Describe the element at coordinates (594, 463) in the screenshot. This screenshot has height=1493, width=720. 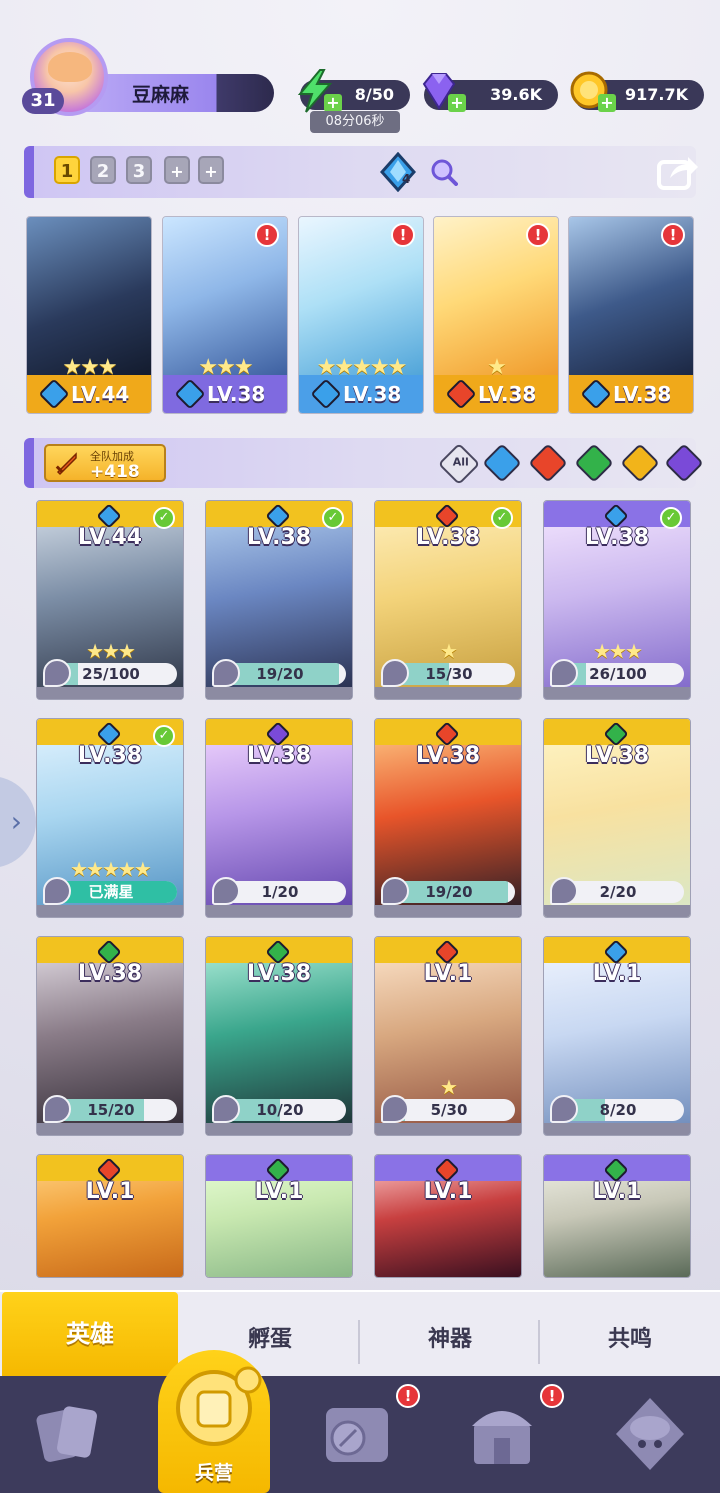
I see `filter-wind-icon` at that location.